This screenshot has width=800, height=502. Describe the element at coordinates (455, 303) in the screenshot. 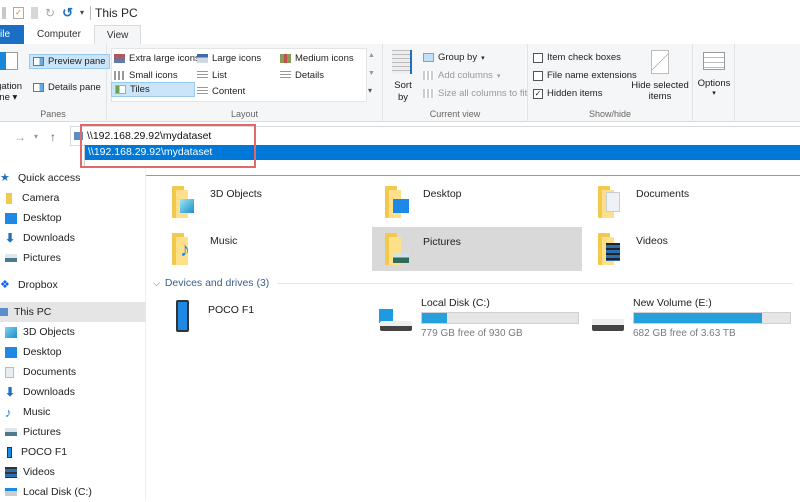

I see `drive-name: Local Disk (C:)` at that location.